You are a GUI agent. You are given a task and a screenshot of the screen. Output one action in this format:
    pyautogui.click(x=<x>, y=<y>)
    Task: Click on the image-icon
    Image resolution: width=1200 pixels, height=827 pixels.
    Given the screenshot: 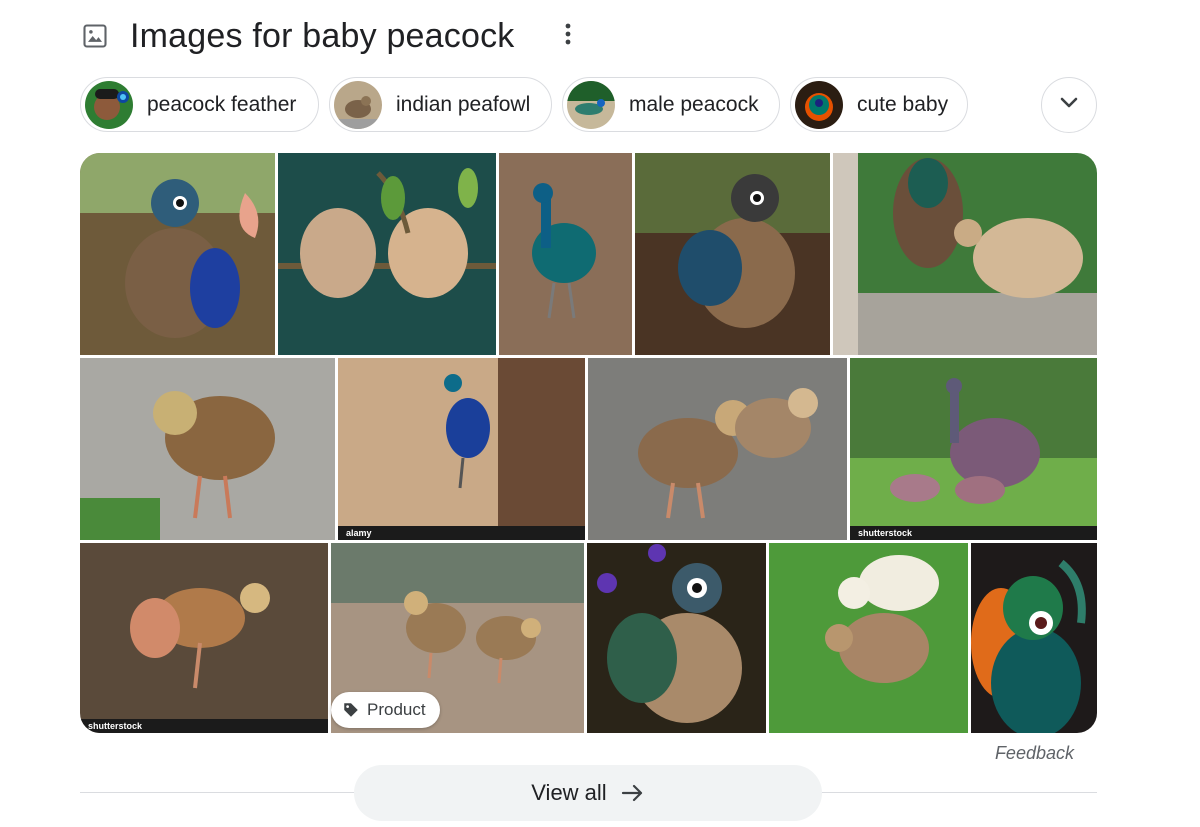 What is the action you would take?
    pyautogui.click(x=95, y=36)
    